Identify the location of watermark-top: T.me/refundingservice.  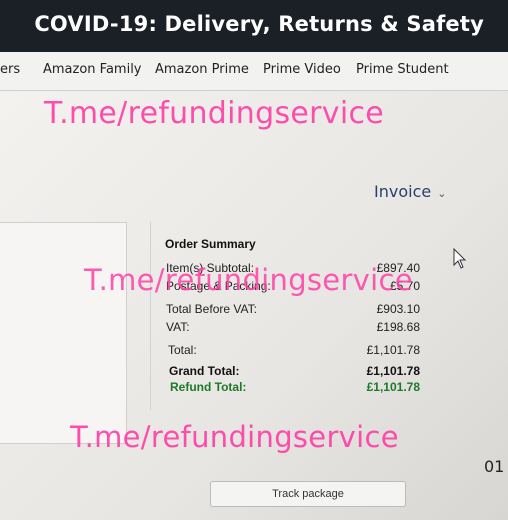
(214, 113).